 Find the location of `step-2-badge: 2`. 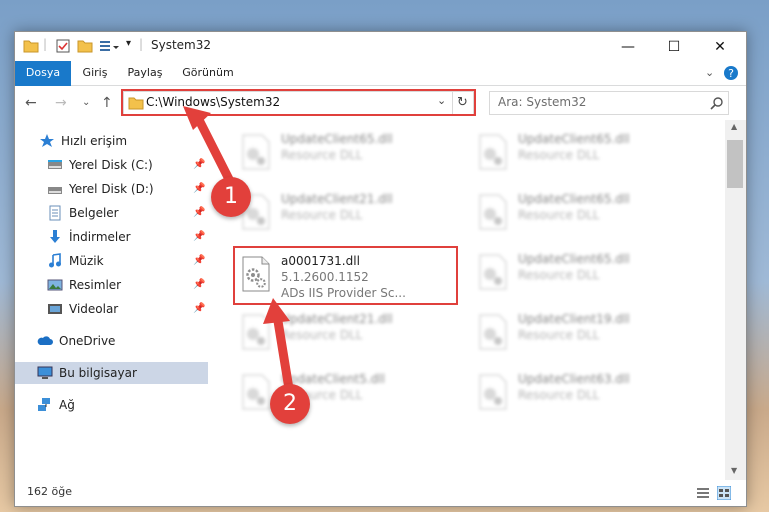

step-2-badge: 2 is located at coordinates (290, 404).